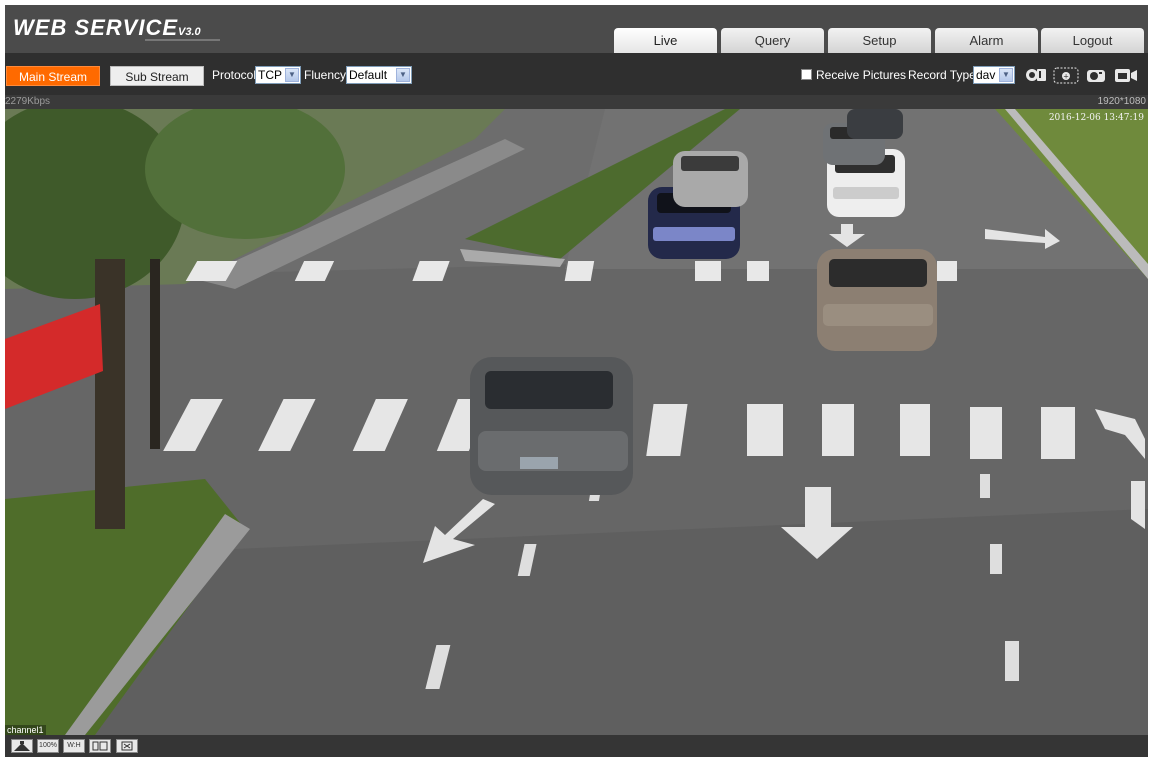 This screenshot has width=1153, height=771. Describe the element at coordinates (189, 32) in the screenshot. I see `logo-version: V3.0` at that location.